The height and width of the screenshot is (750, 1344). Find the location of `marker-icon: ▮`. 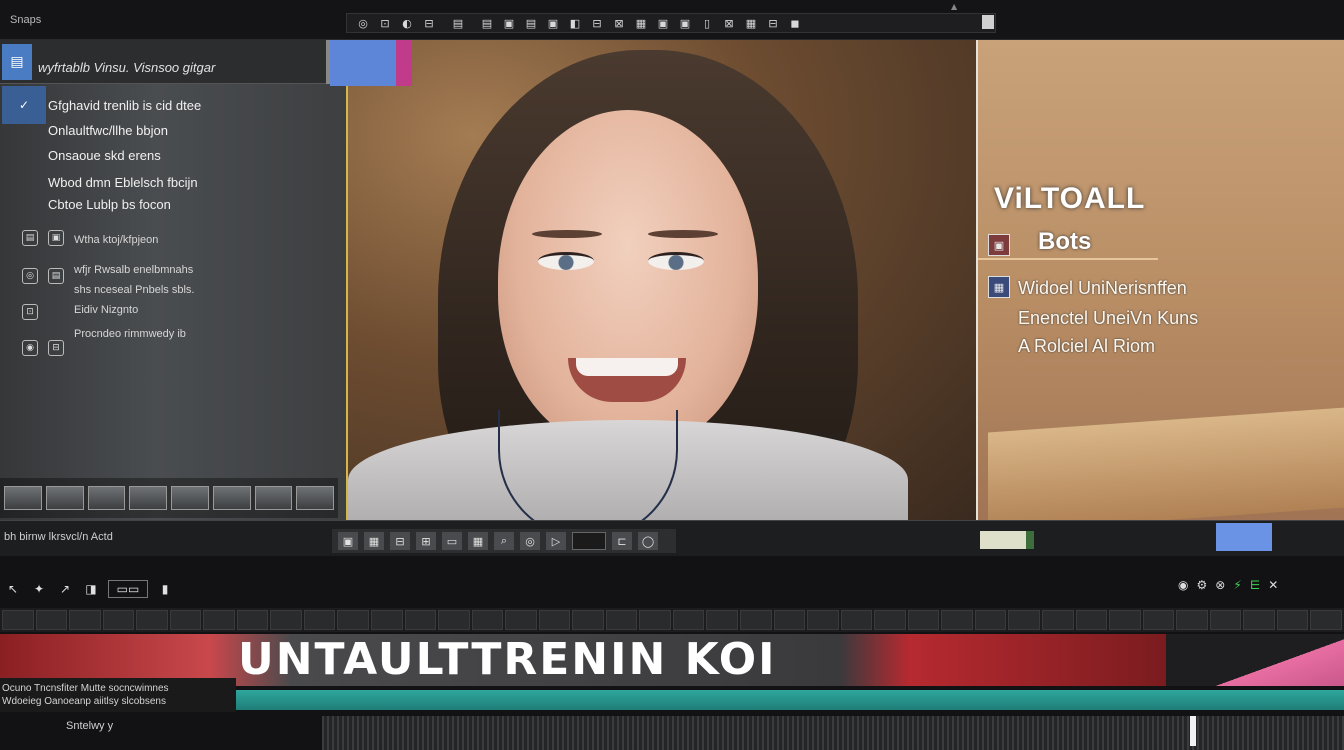

marker-icon: ▮ is located at coordinates (165, 589).